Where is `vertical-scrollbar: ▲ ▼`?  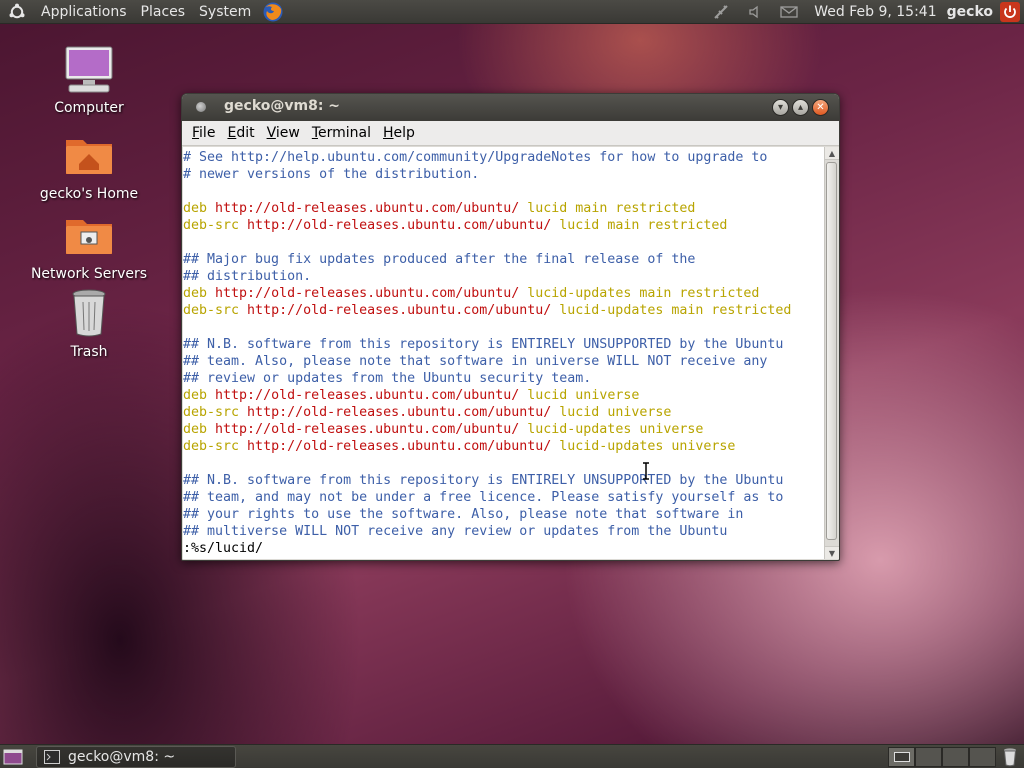
vertical-scrollbar: ▲ ▼ is located at coordinates (831, 353).